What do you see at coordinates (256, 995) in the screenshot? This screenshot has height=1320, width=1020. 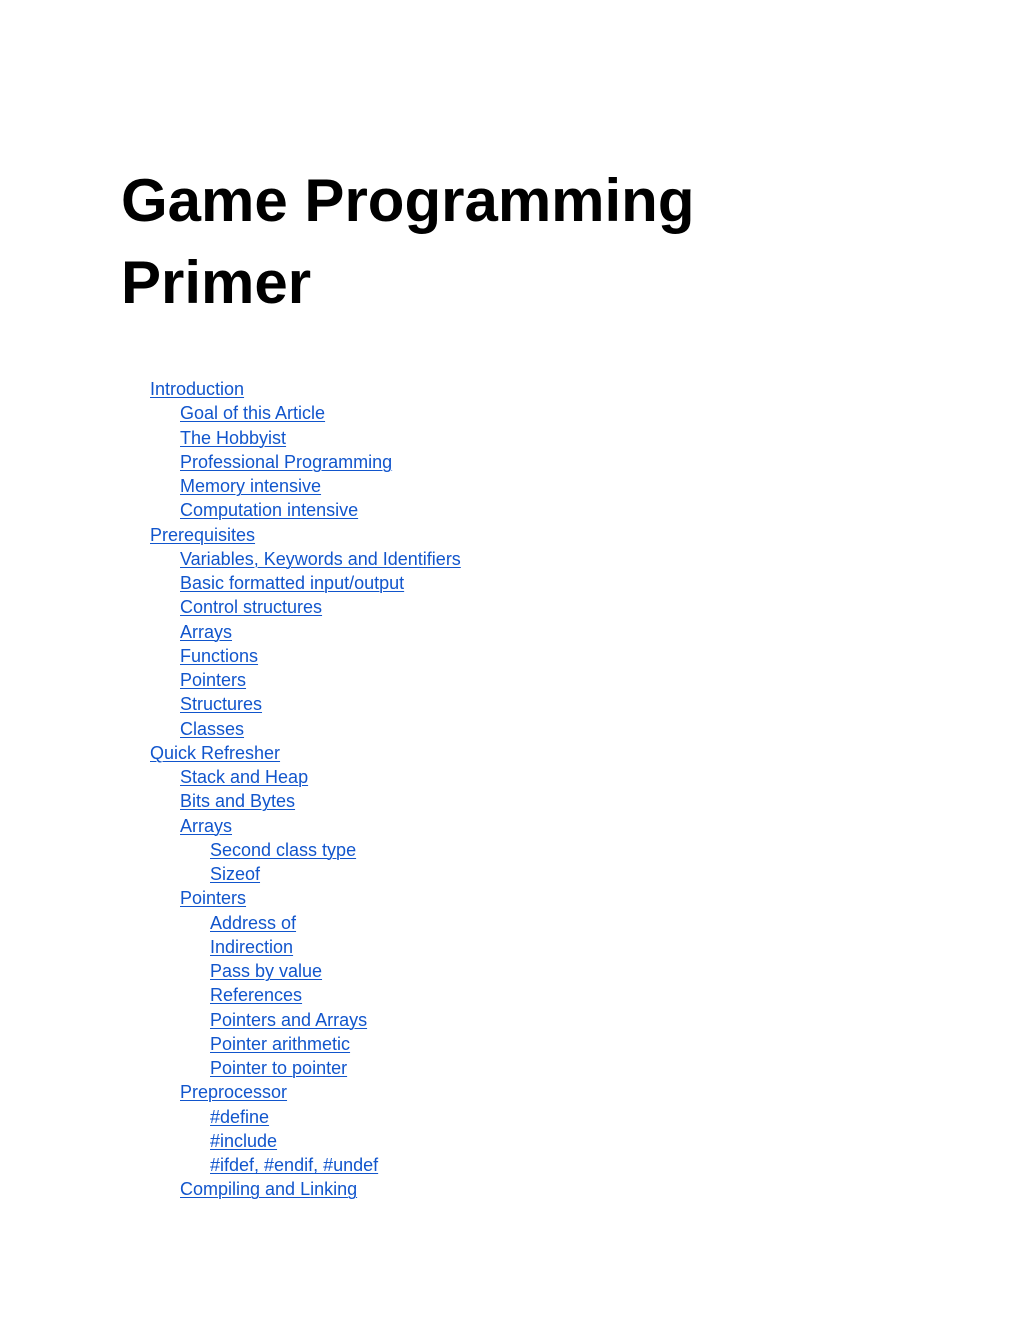 I see `toc-link: References` at bounding box center [256, 995].